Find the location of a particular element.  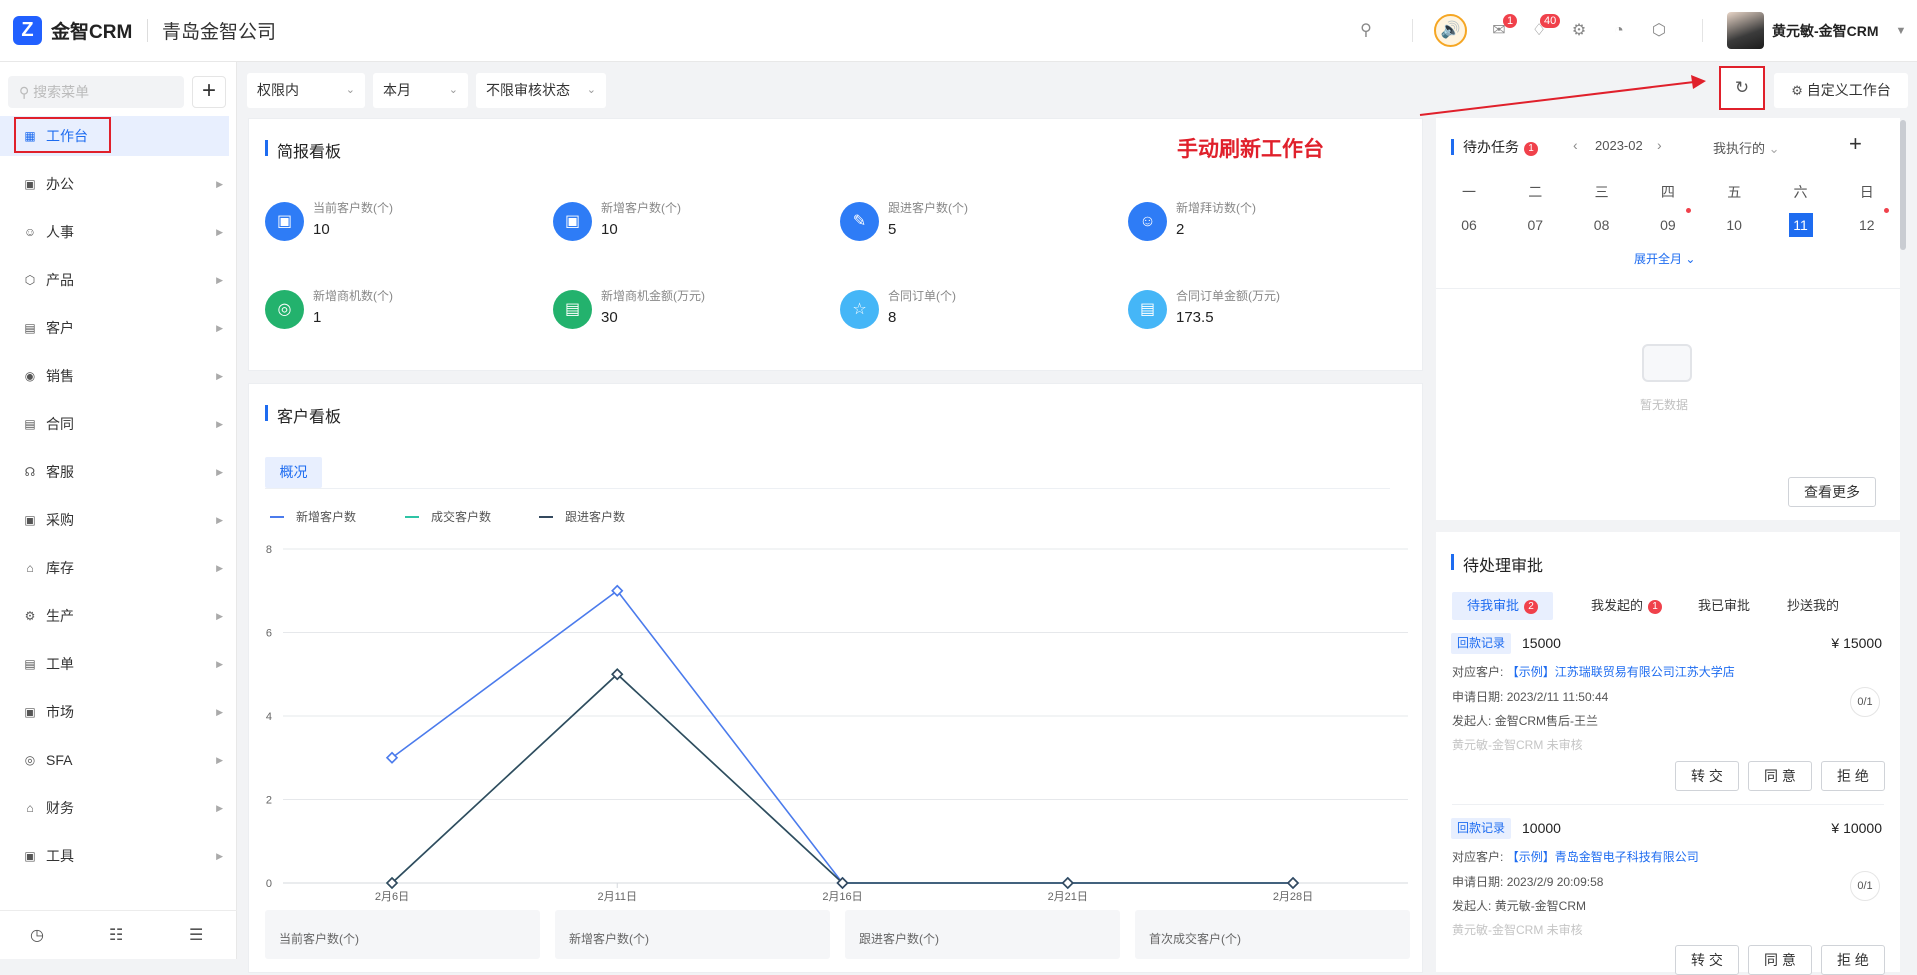

mini-card-first-deal: 首次成交客户(个) is located at coordinates (1272, 934).